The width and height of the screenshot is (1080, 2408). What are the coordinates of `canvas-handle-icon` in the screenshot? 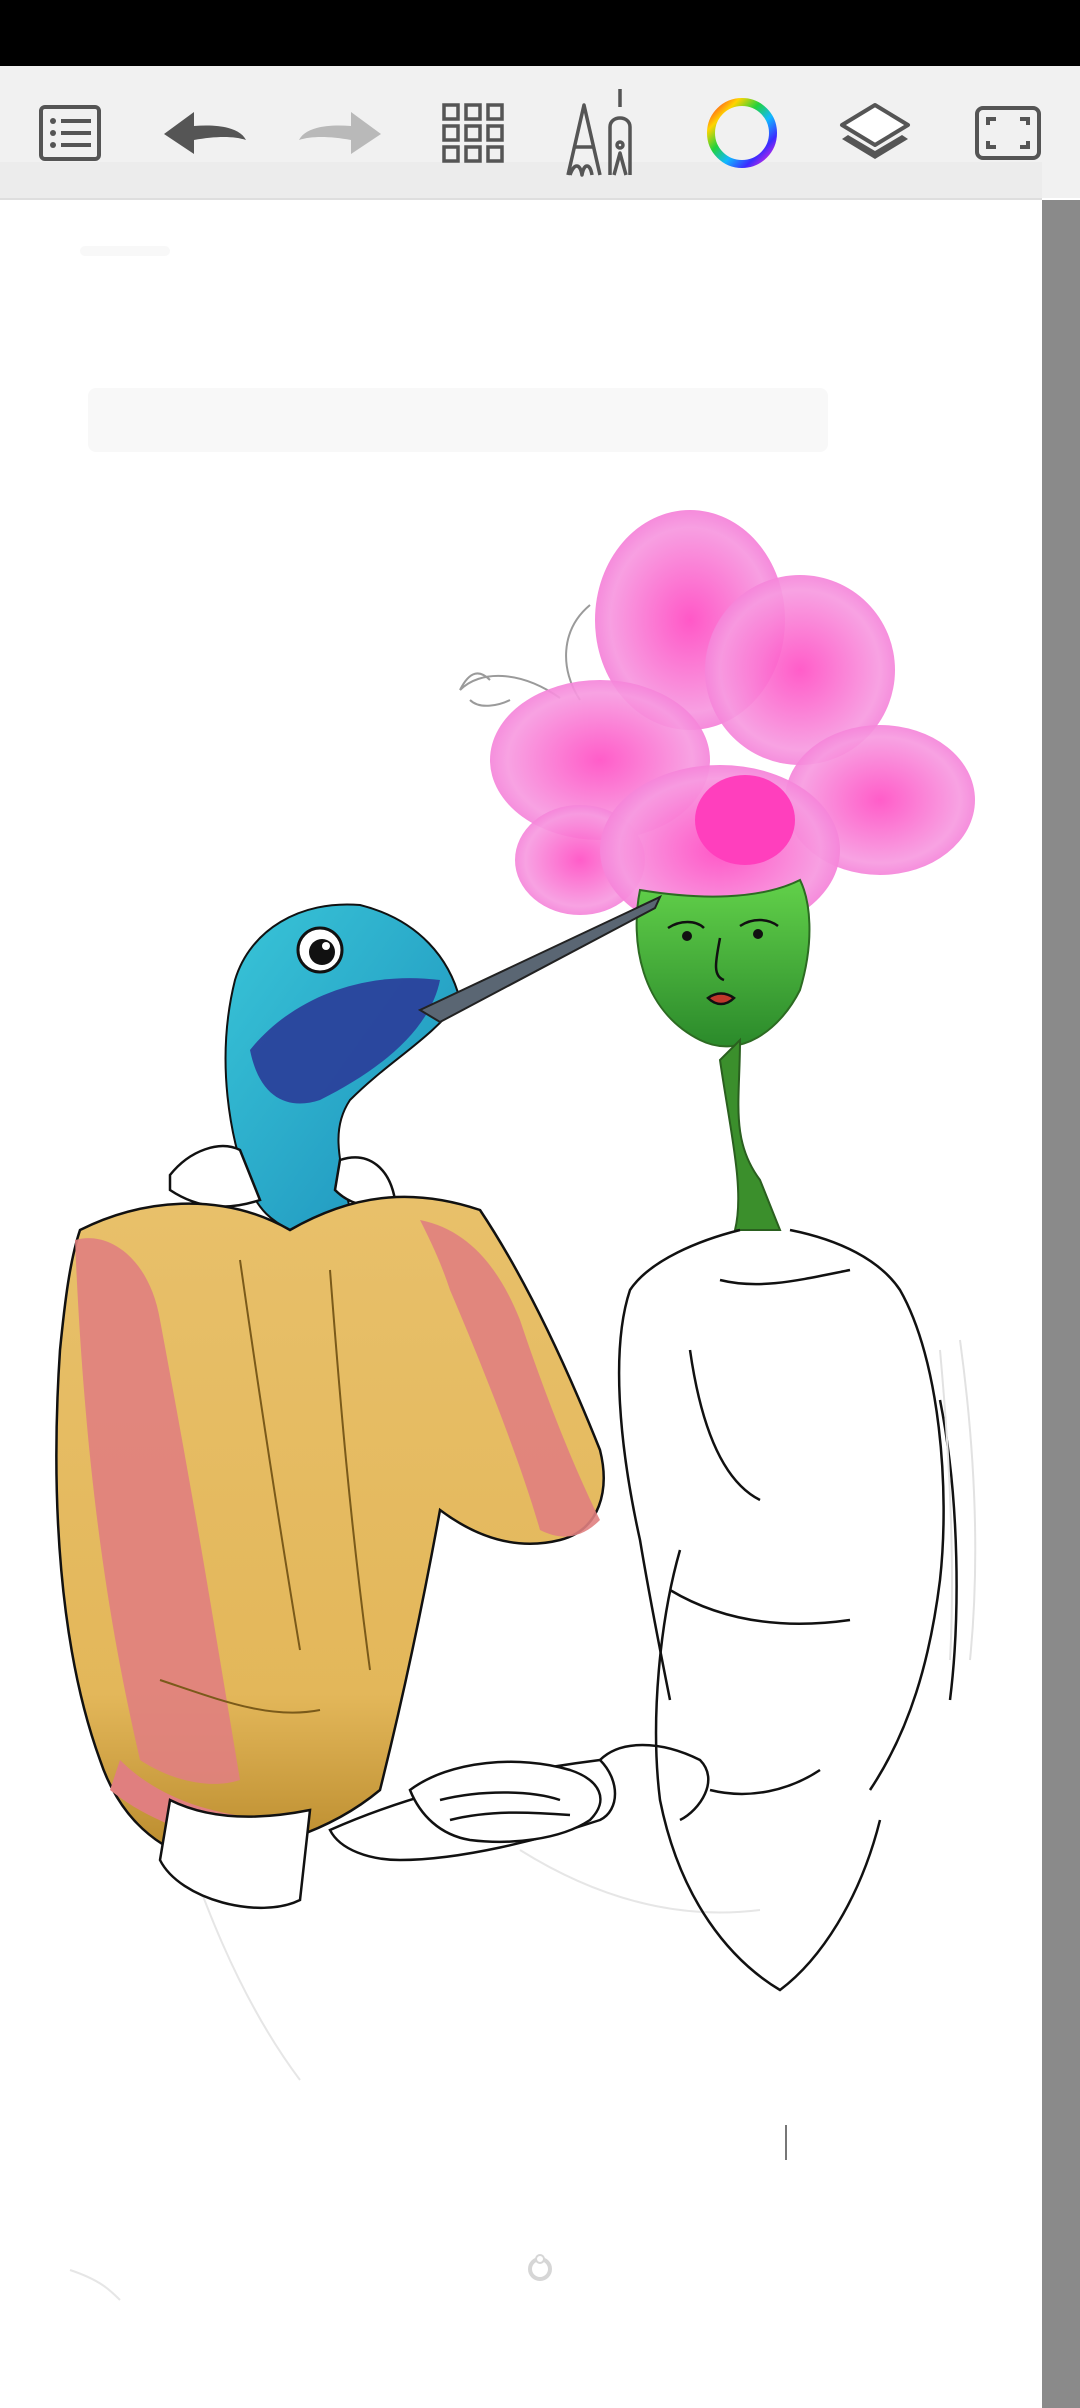 It's located at (540, 2269).